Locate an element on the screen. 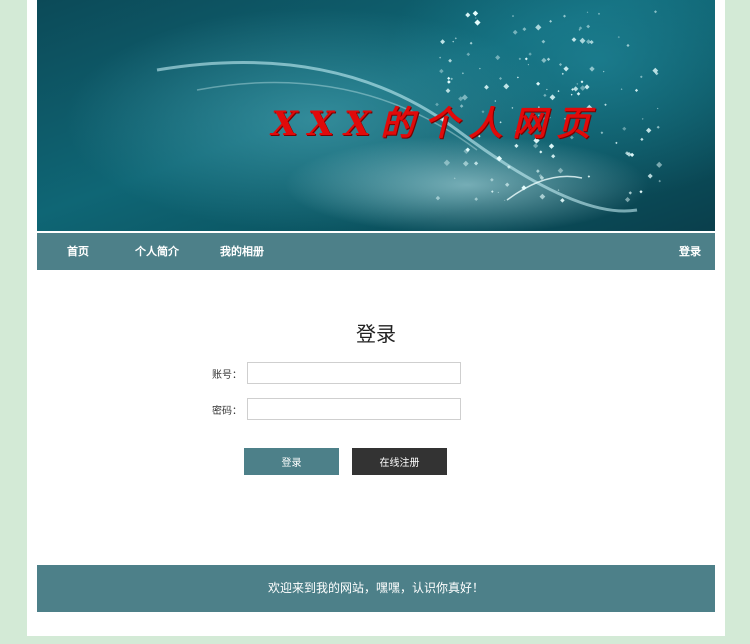 The image size is (750, 644). register-button: 在线注册 is located at coordinates (399, 461).